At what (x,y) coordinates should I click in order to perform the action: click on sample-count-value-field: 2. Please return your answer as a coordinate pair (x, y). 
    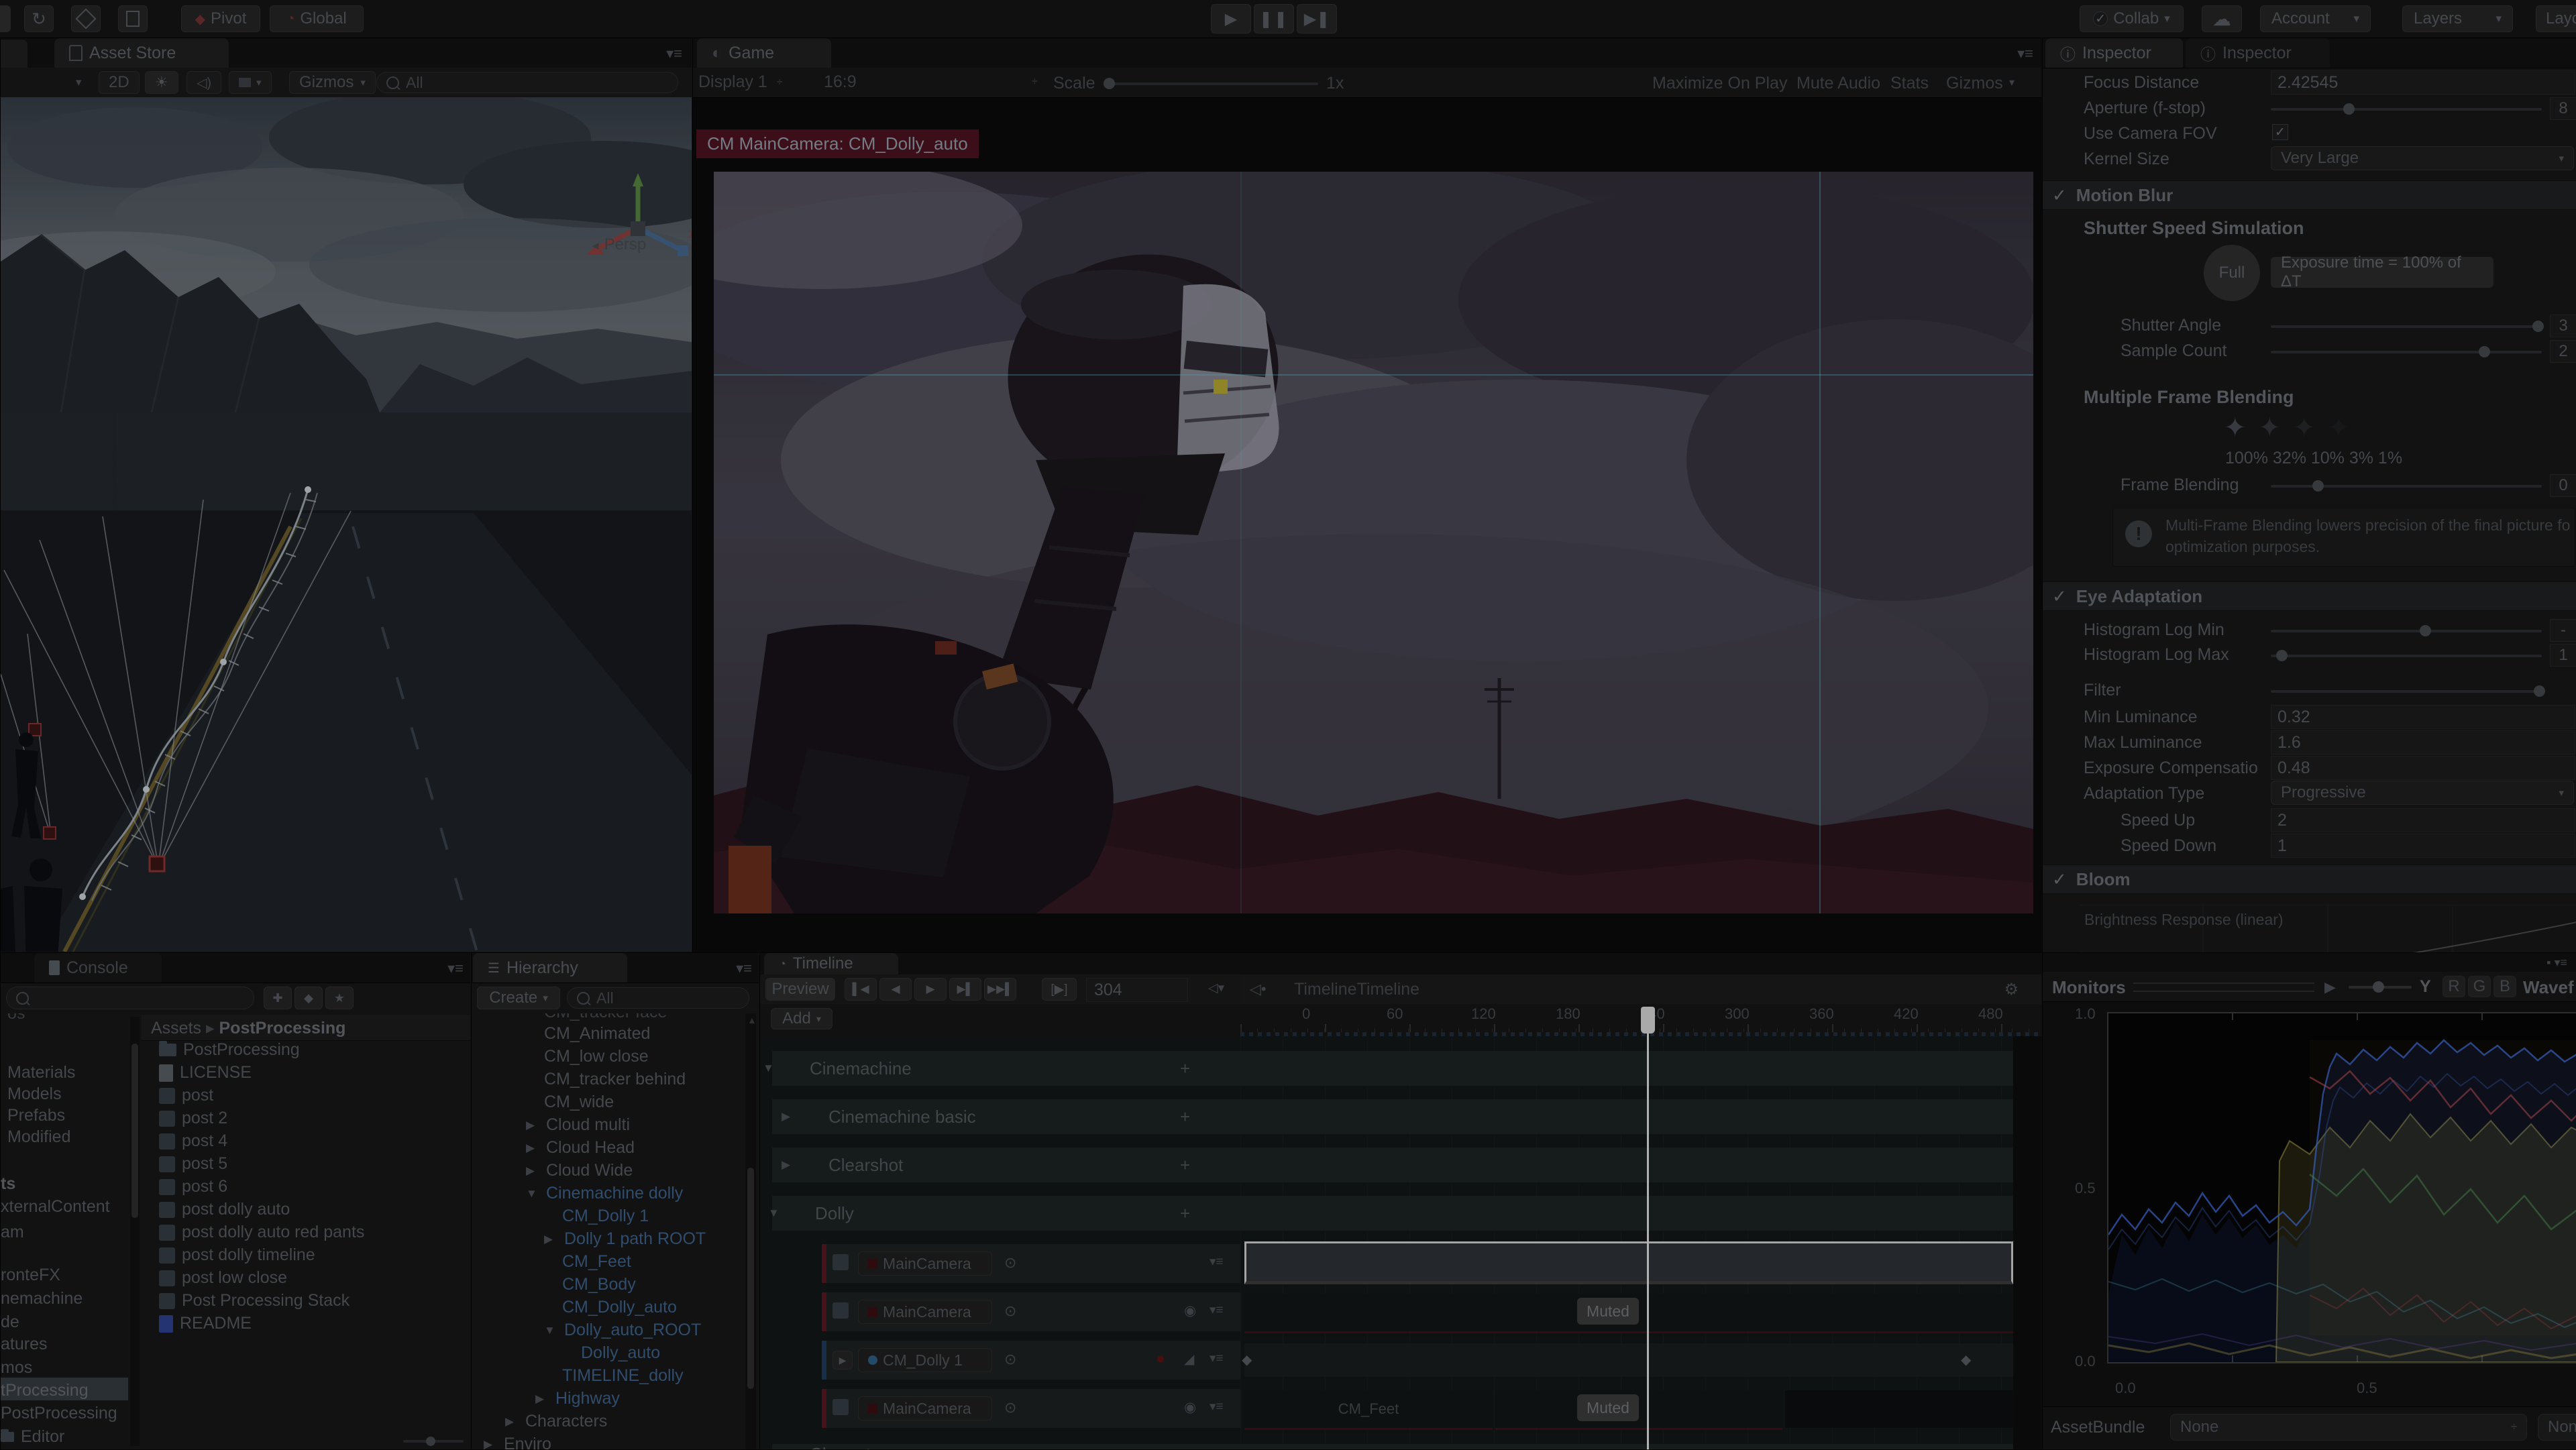
    Looking at the image, I should click on (2563, 351).